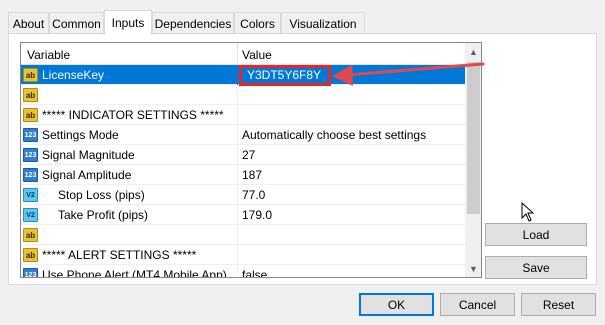 The height and width of the screenshot is (325, 605). What do you see at coordinates (473, 51) in the screenshot?
I see `scroll-up-icon: ▲` at bounding box center [473, 51].